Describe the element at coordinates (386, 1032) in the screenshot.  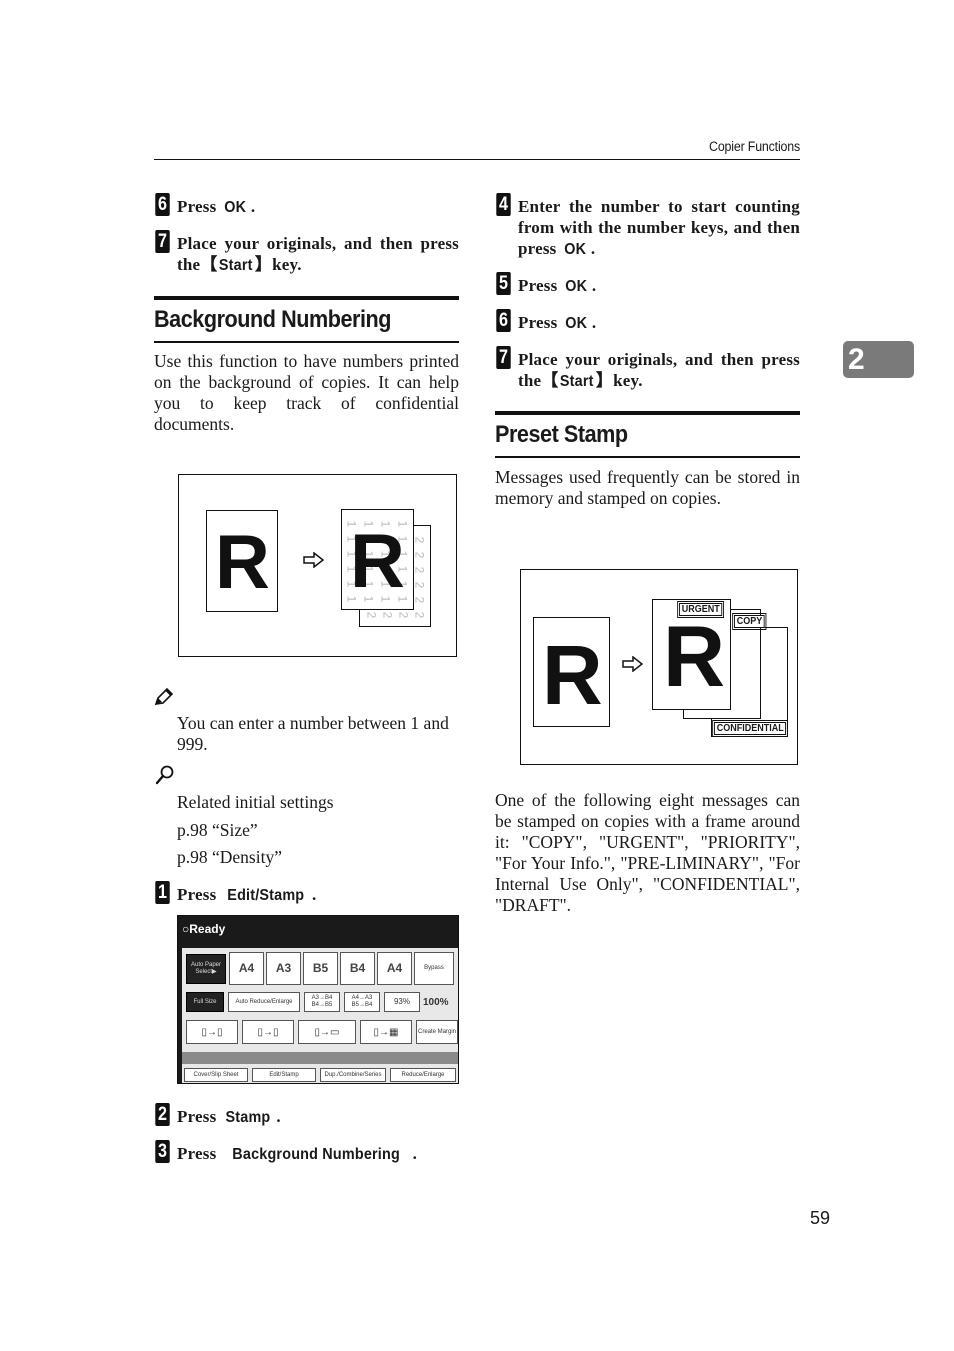
I see `combine-4-button: ▯→▦` at that location.